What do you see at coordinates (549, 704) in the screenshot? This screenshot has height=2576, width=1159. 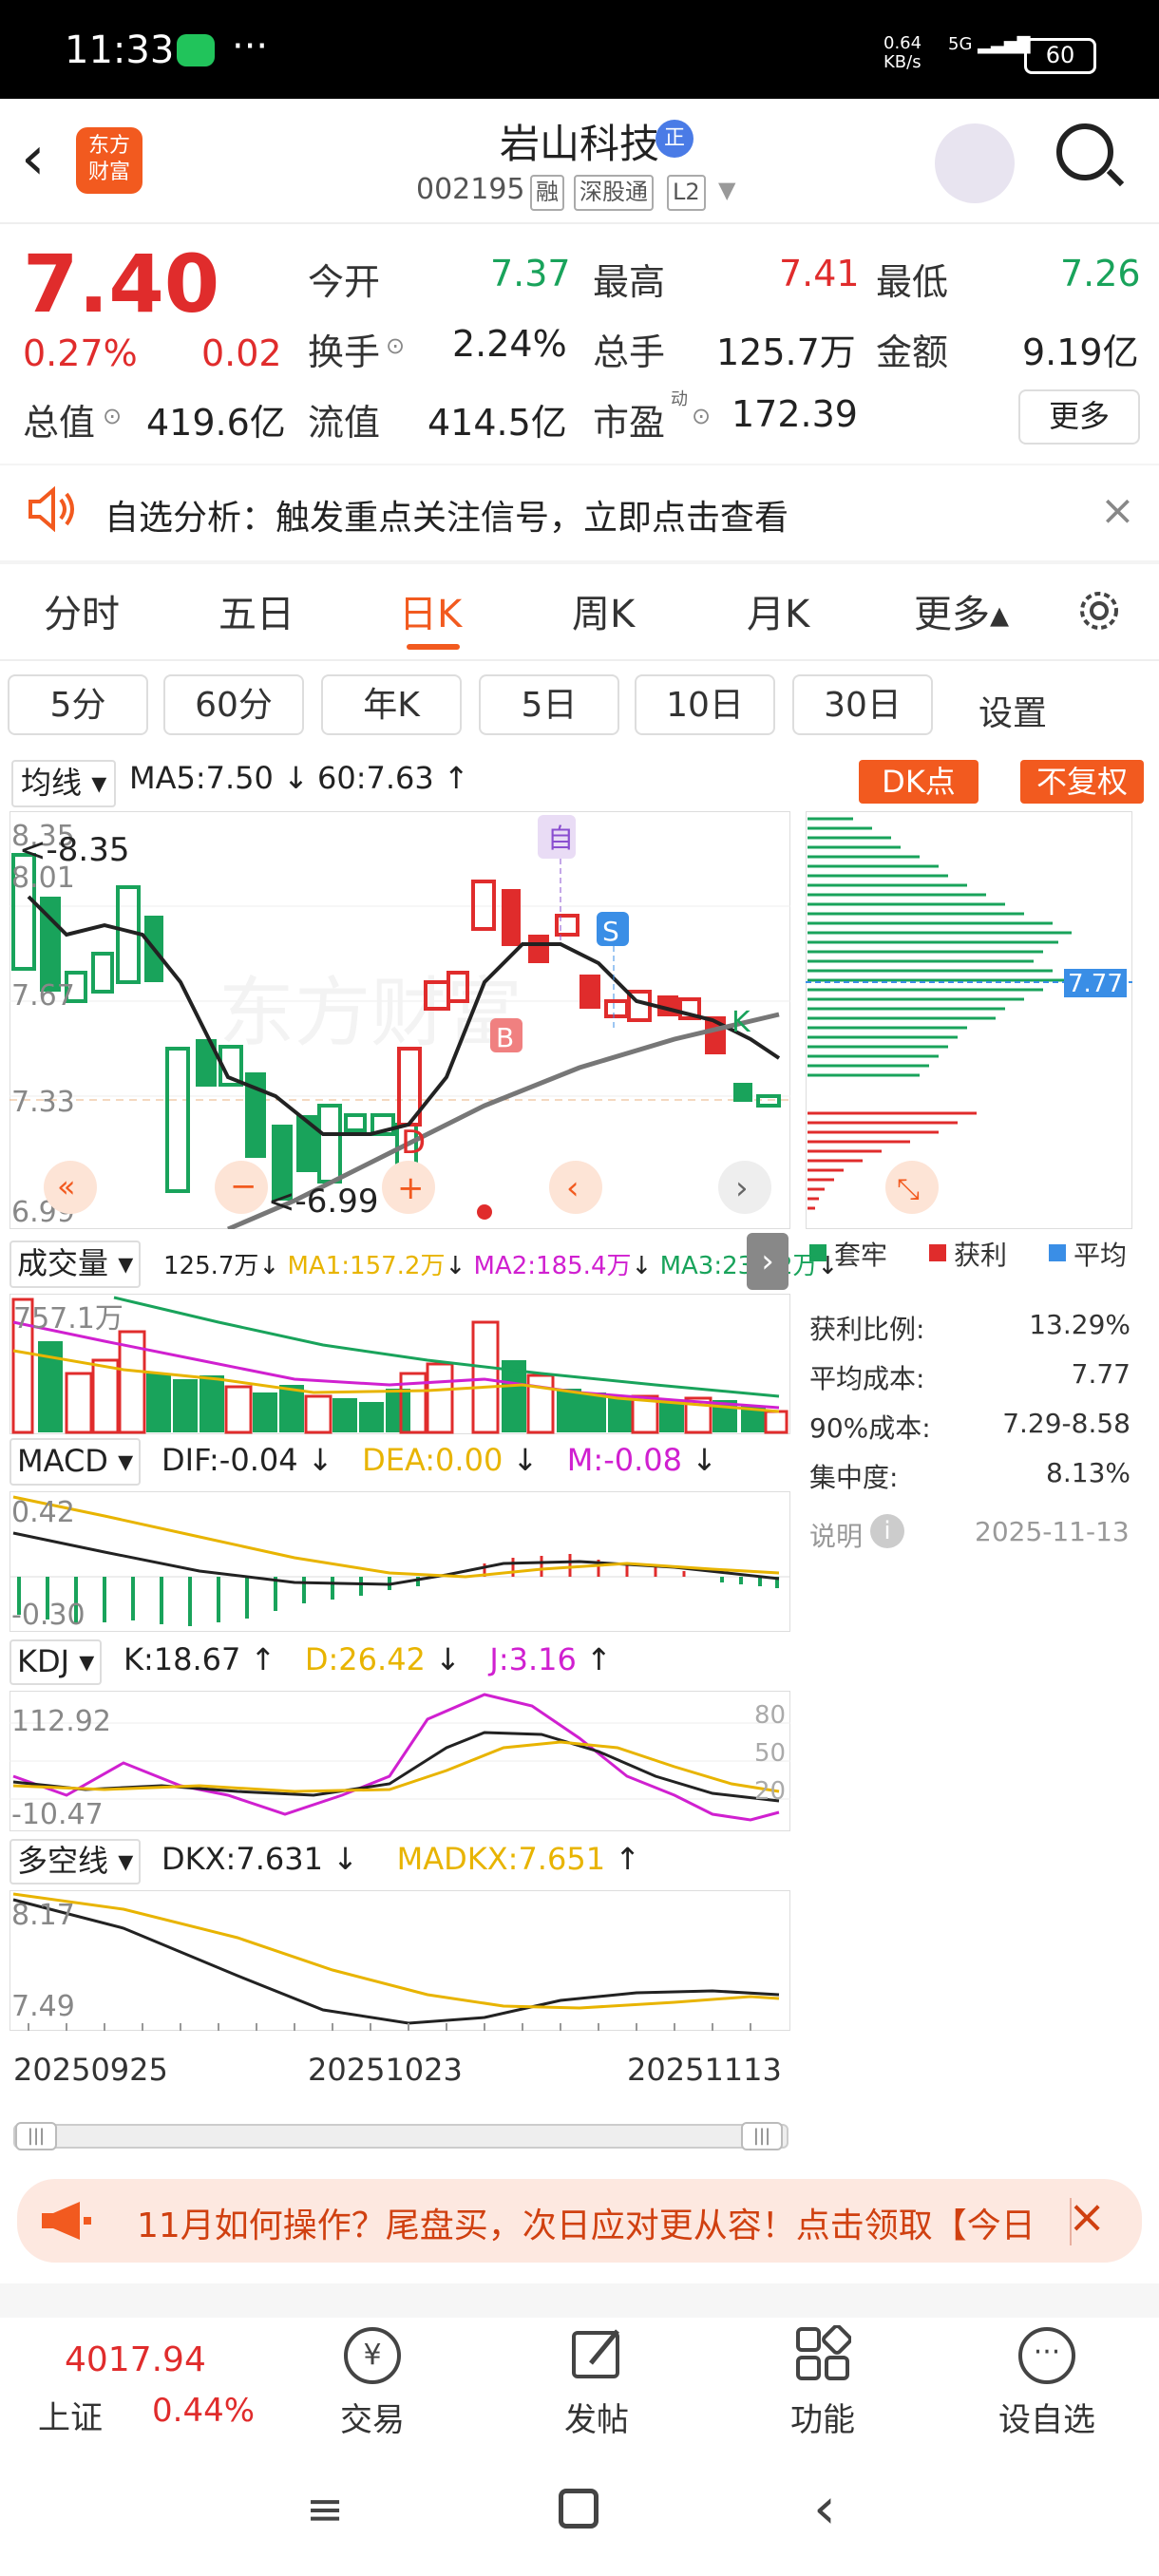 I see `period-5day: 5日` at bounding box center [549, 704].